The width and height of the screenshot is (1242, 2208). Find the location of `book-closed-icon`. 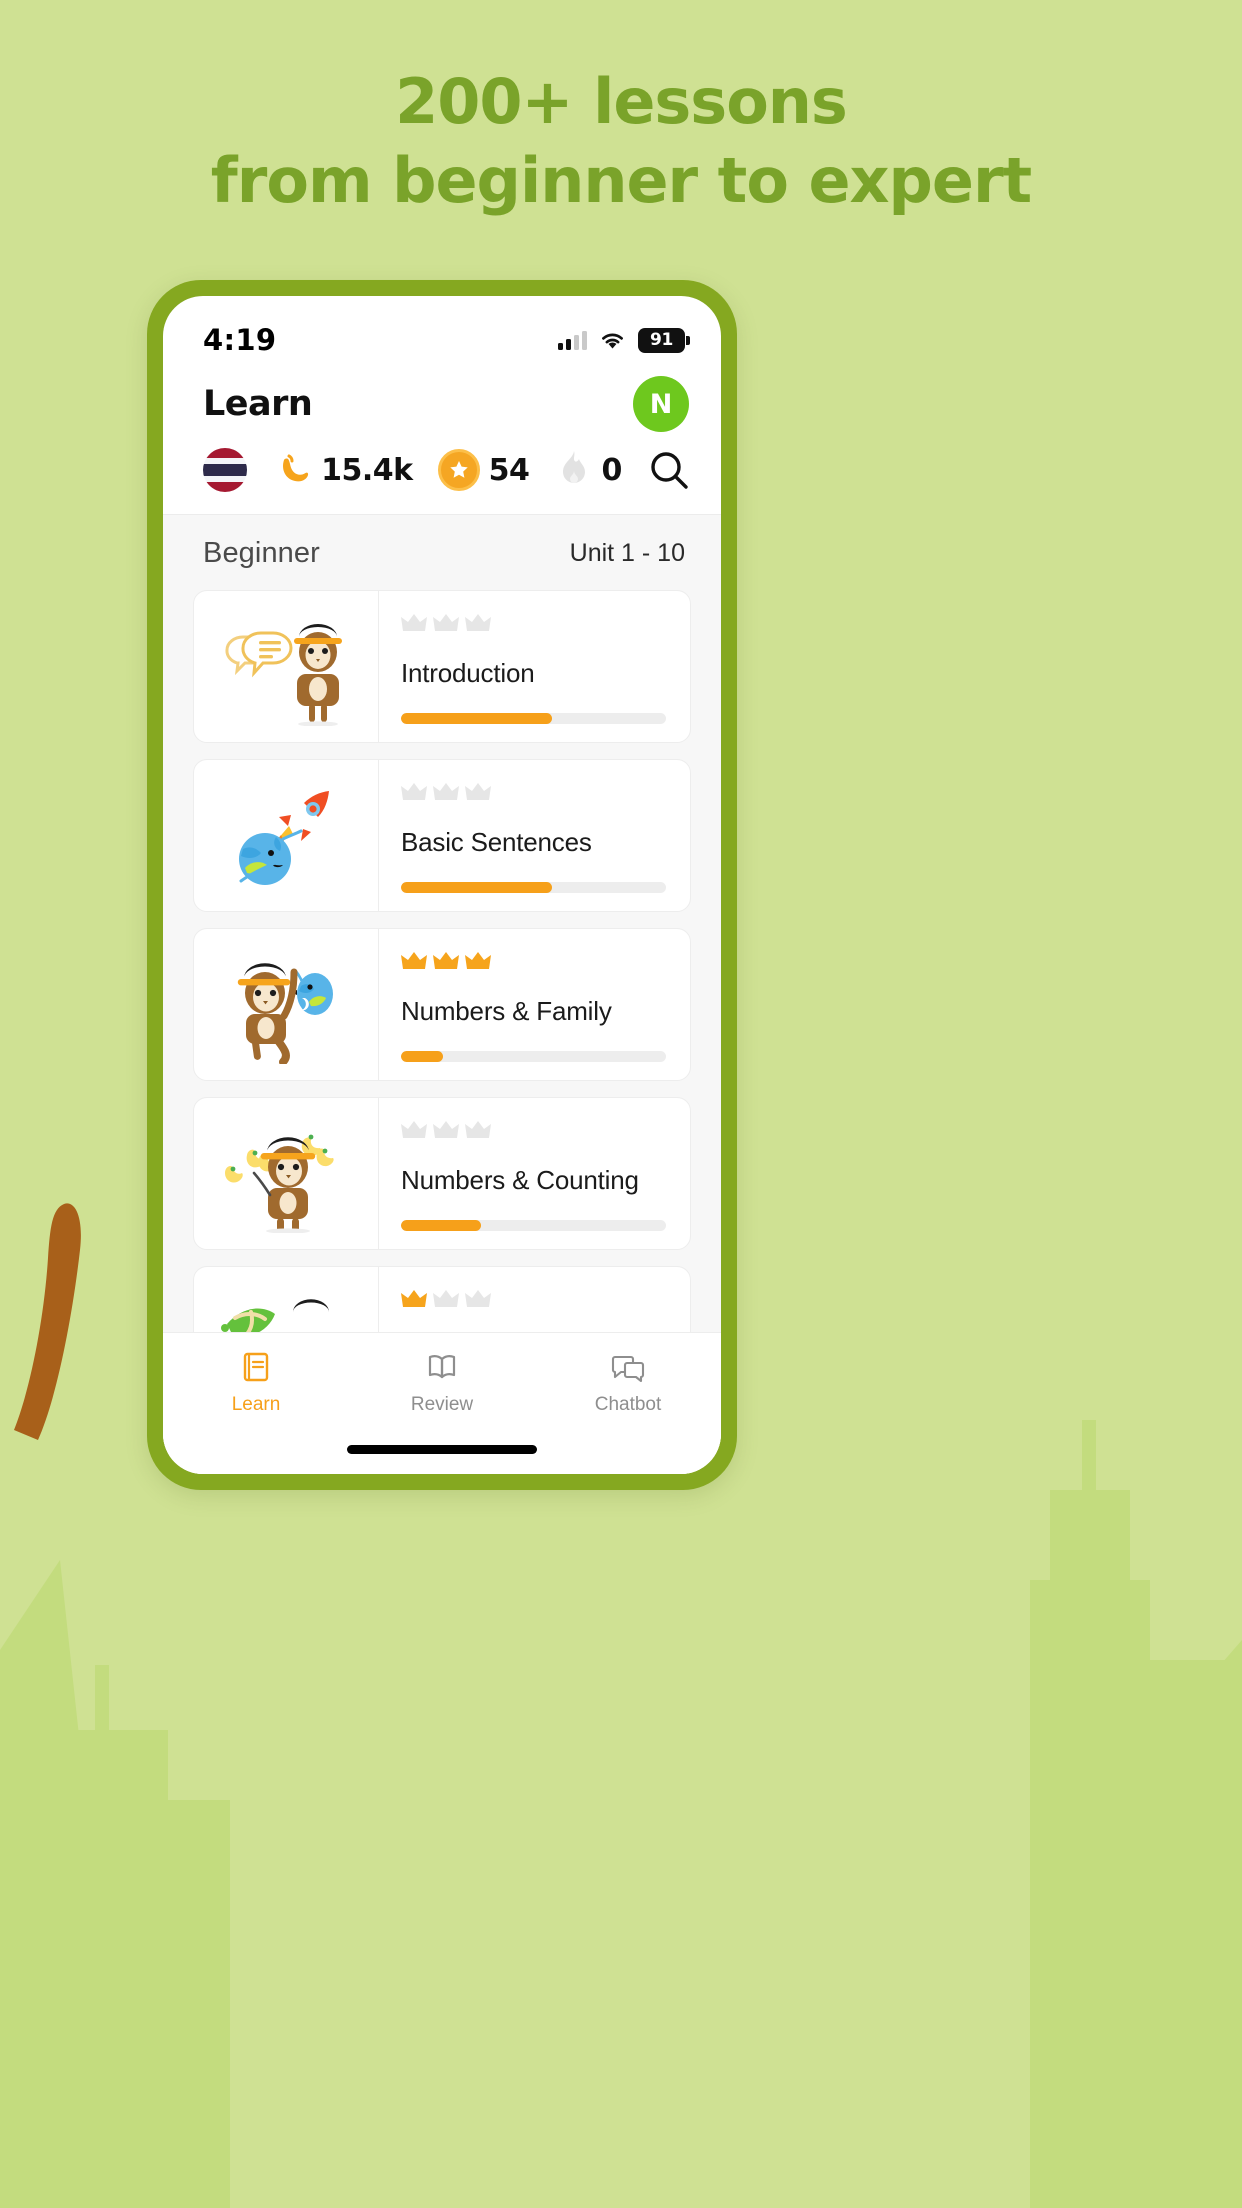

book-closed-icon is located at coordinates (256, 1367).